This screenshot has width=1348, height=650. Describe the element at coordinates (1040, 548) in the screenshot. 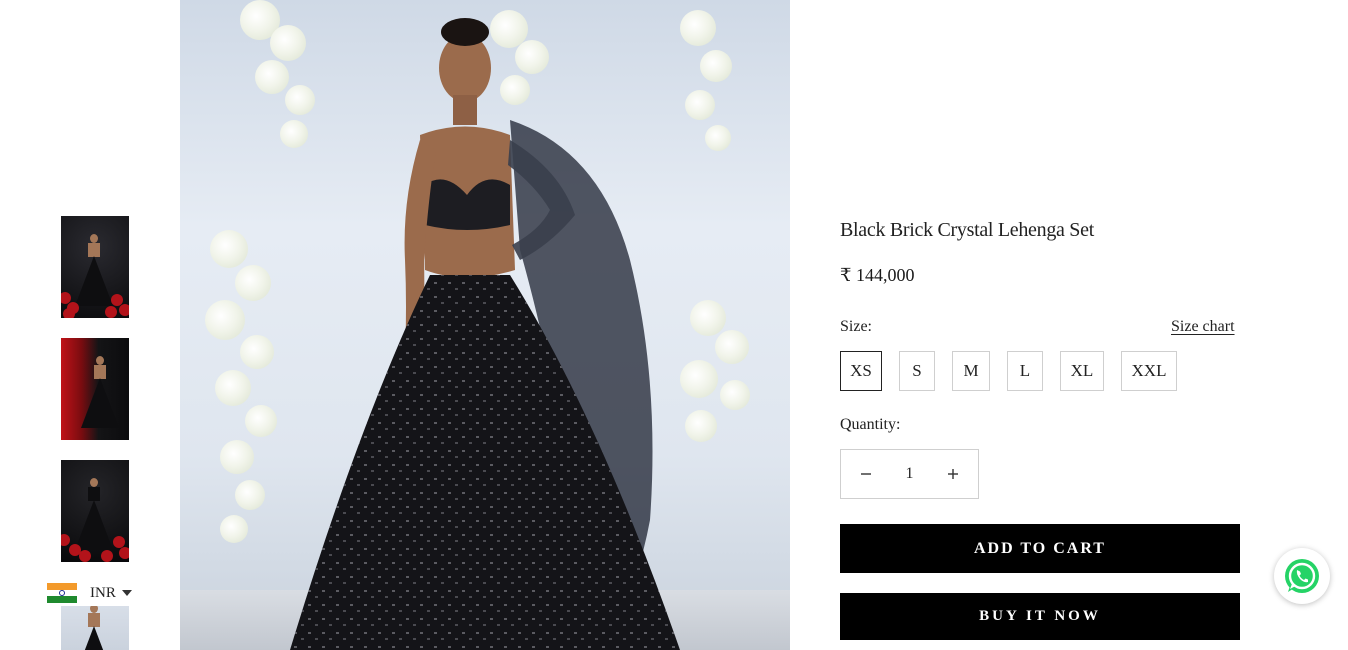

I see `add-to-cart-button: ADD TO CART` at that location.